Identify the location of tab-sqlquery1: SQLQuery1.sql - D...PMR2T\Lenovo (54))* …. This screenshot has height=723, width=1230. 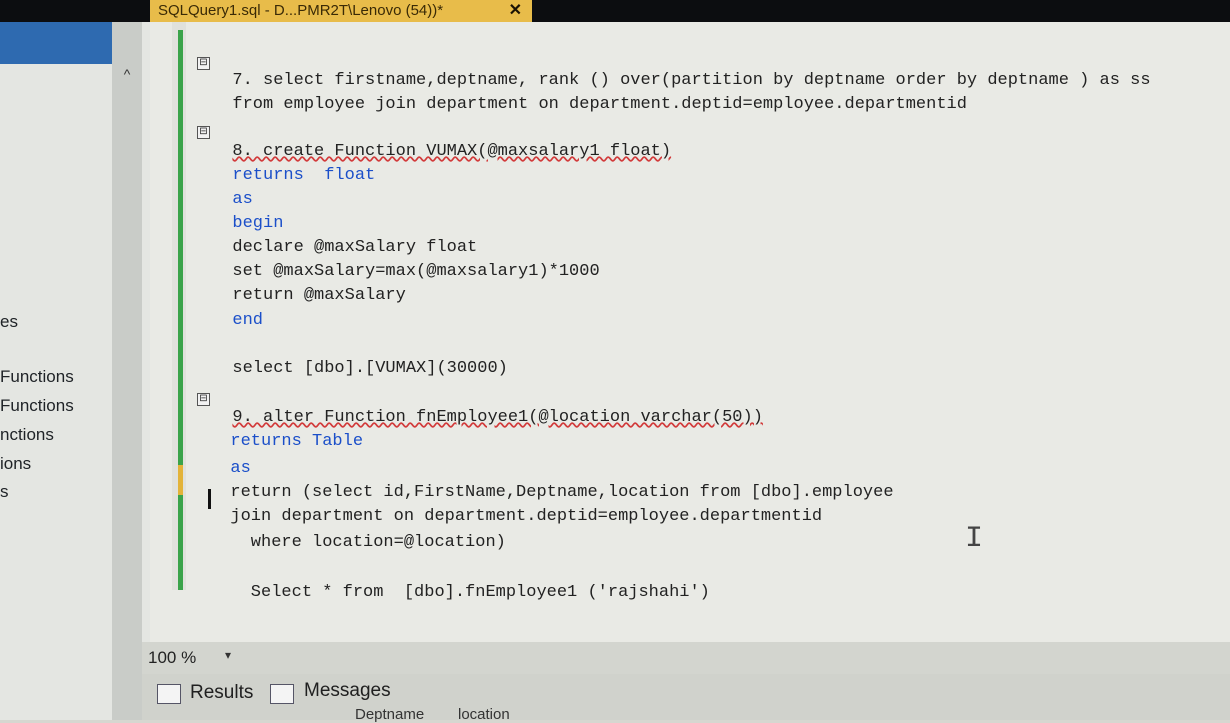
(341, 11).